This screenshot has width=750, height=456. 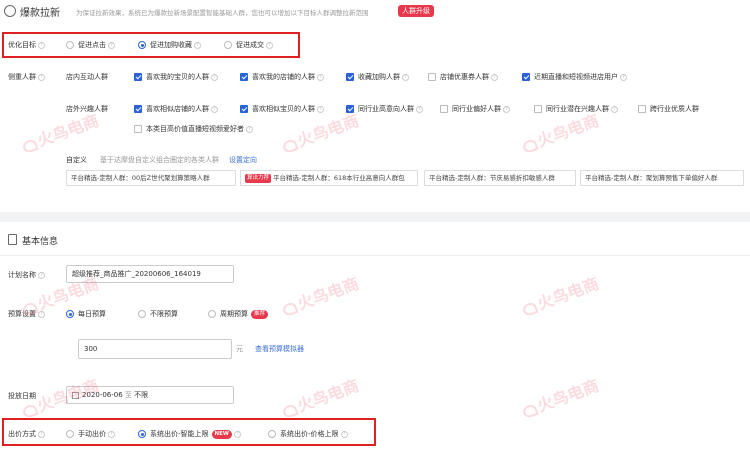 What do you see at coordinates (662, 178) in the screenshot?
I see `custom-audience-tag: 平台精选-定制人群：聚划算预售下单偏好人群` at bounding box center [662, 178].